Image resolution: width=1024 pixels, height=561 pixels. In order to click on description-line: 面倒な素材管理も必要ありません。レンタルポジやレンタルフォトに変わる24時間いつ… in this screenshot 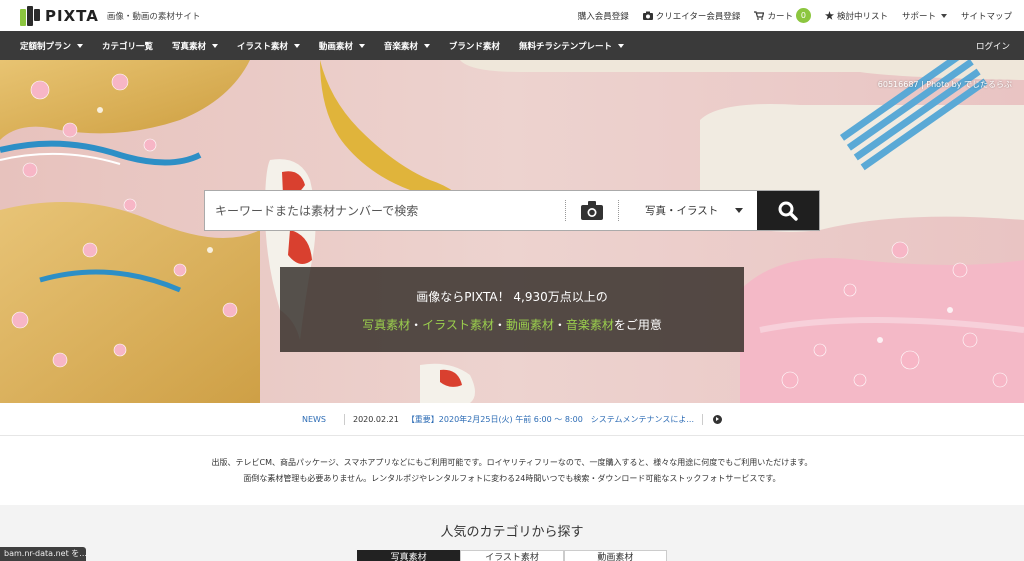, I will do `click(512, 478)`.